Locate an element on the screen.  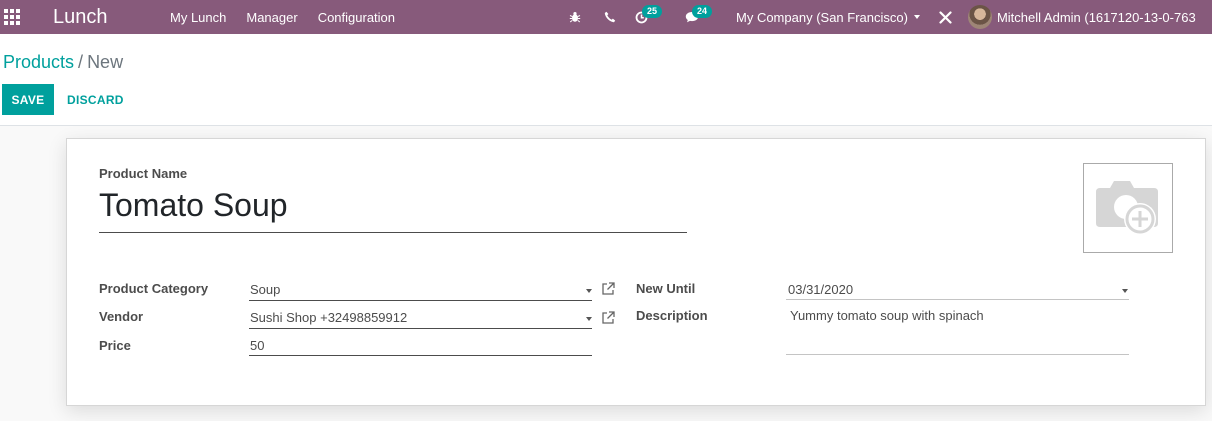
main-menu: My Lunch Manager Configuration is located at coordinates (284, 17).